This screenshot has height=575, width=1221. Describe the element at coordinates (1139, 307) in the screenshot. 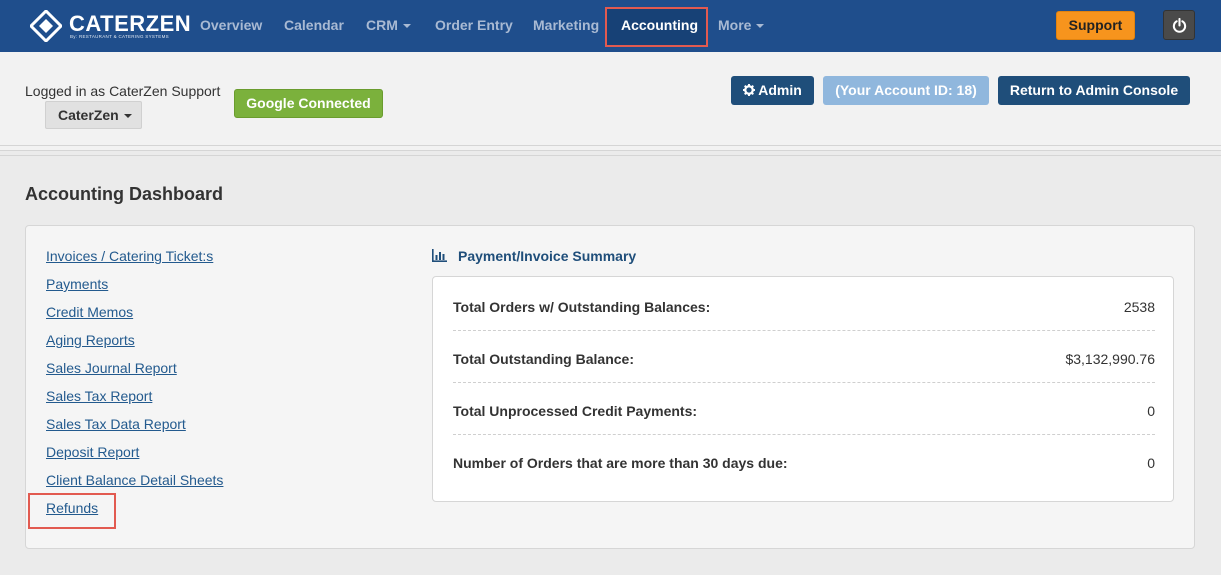

I see `summary-value: 2538` at that location.